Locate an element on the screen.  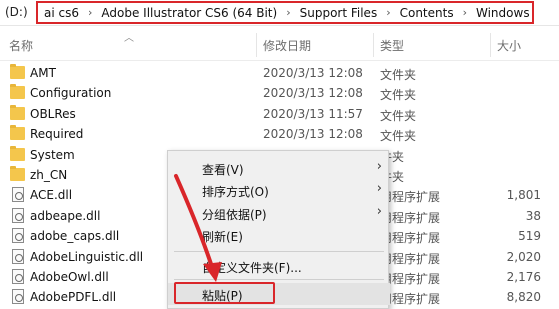
file-name: ACE.dll is located at coordinates (51, 195).